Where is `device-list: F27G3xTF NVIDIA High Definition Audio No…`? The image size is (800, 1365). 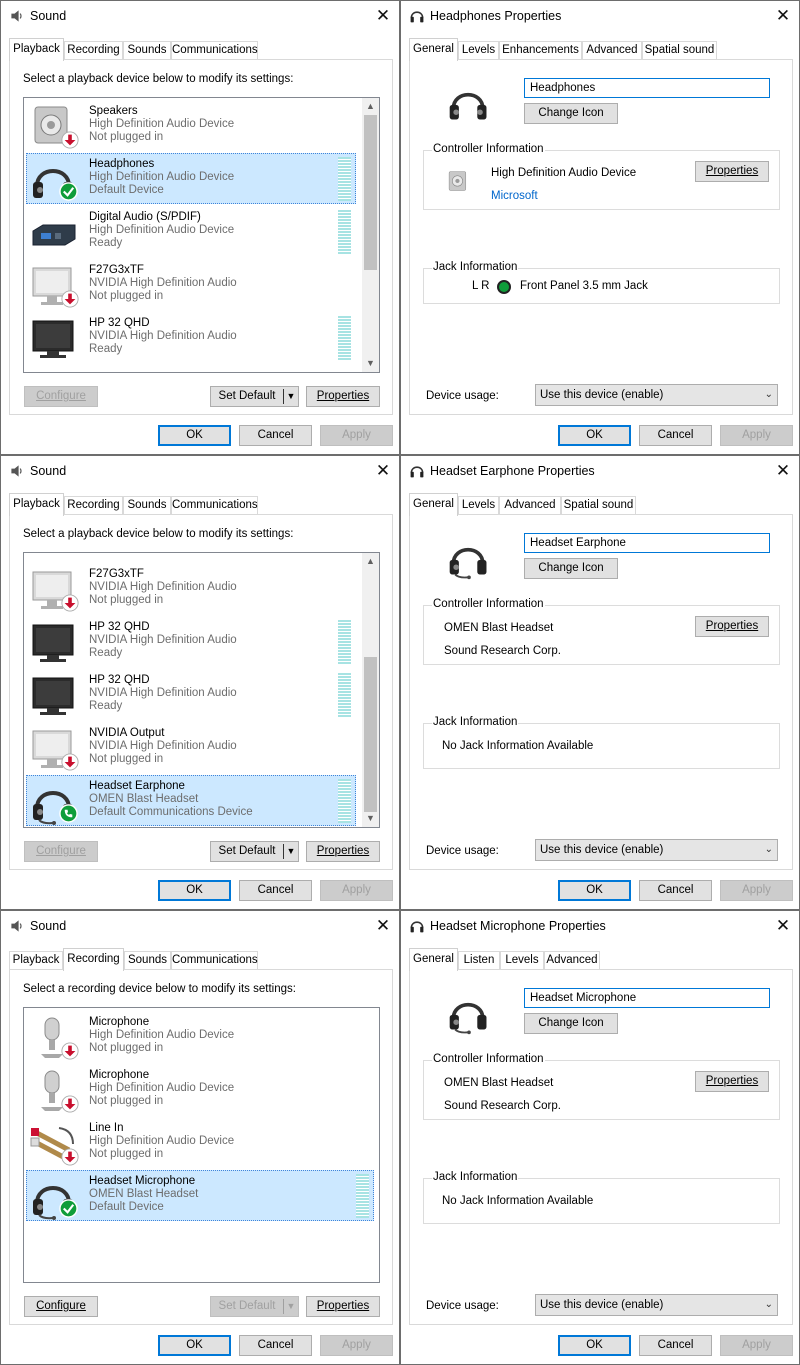 device-list: F27G3xTF NVIDIA High Definition Audio No… is located at coordinates (201, 690).